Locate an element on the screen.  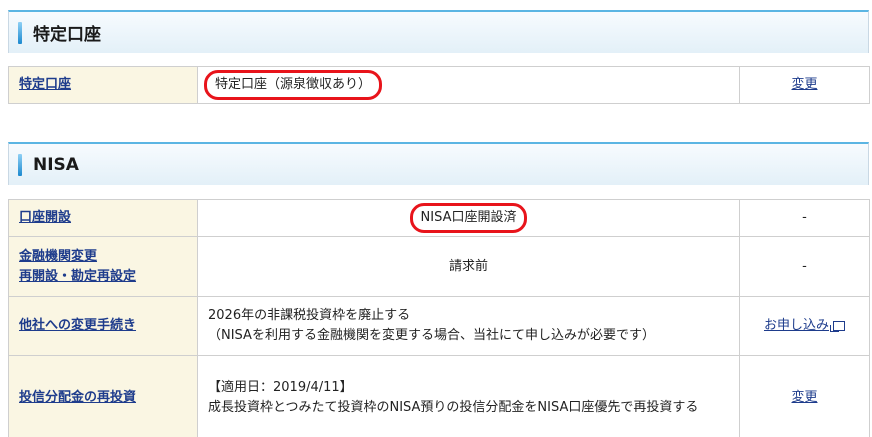
tokutei-value-highlight: 特定口座（源泉徴収あり） is located at coordinates (293, 85).